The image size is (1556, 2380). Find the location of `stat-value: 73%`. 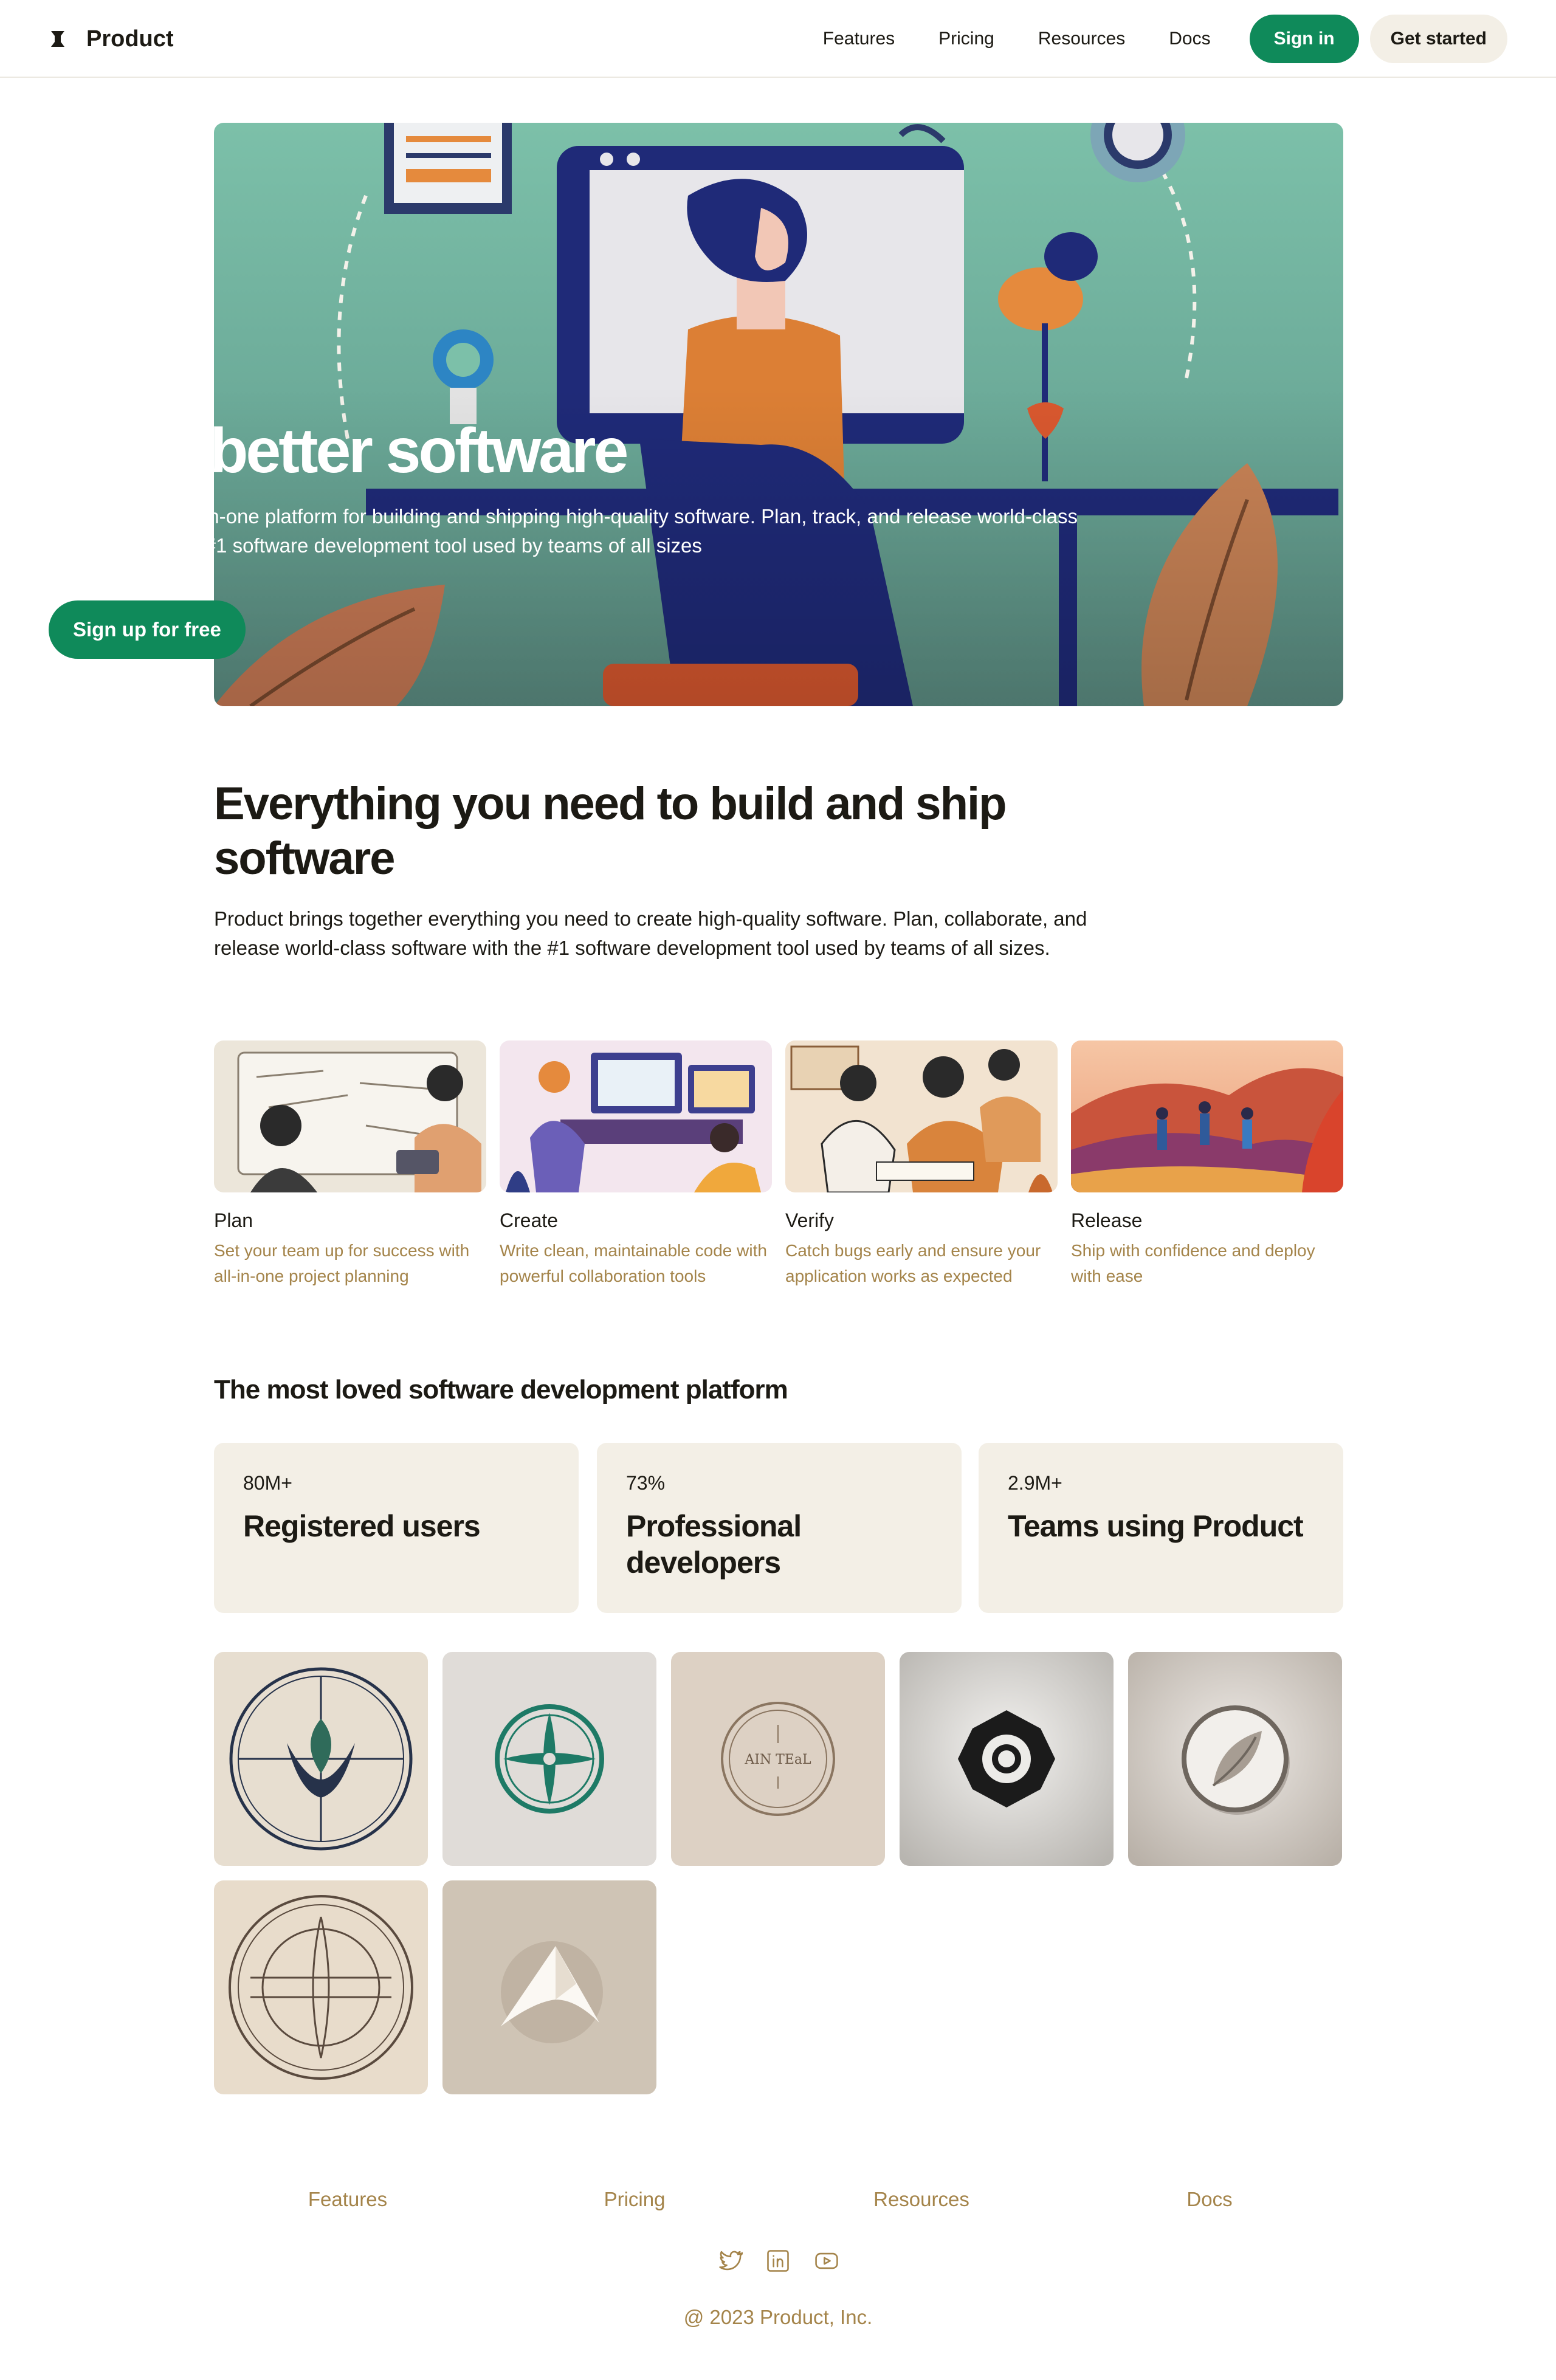

stat-value: 73% is located at coordinates (646, 1483).